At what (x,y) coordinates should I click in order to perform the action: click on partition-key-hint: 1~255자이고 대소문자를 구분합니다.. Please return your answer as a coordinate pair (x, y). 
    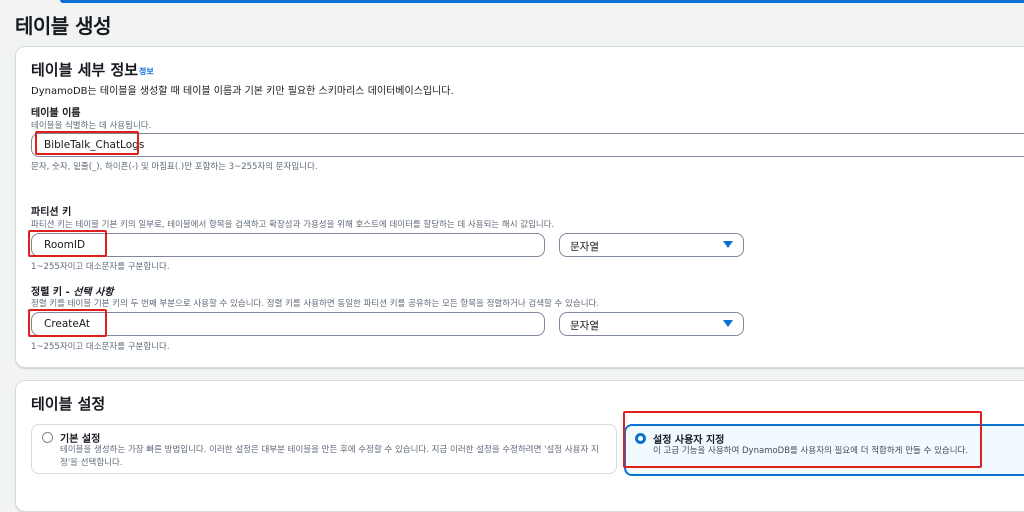
    Looking at the image, I should click on (100, 267).